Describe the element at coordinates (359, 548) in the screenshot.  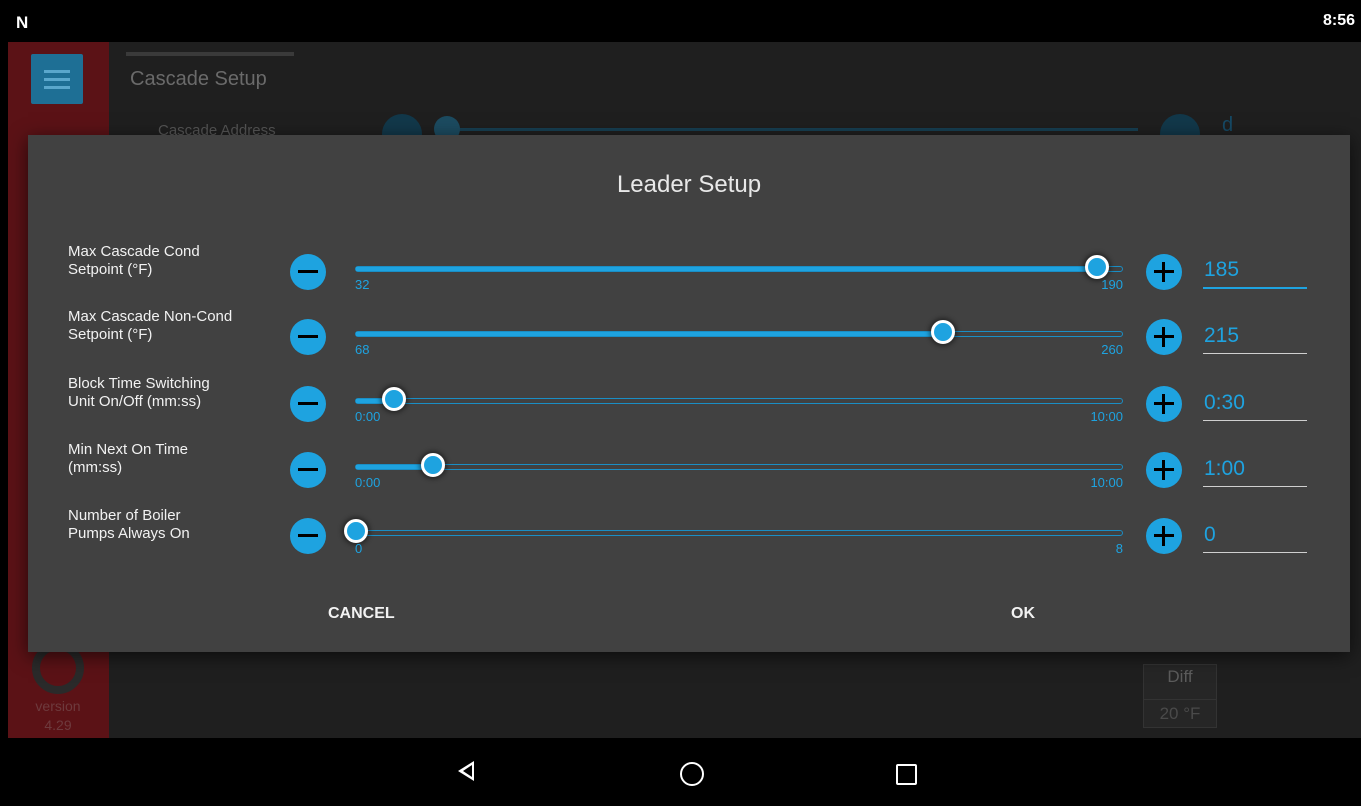
I see `slider-min-label: 0` at that location.